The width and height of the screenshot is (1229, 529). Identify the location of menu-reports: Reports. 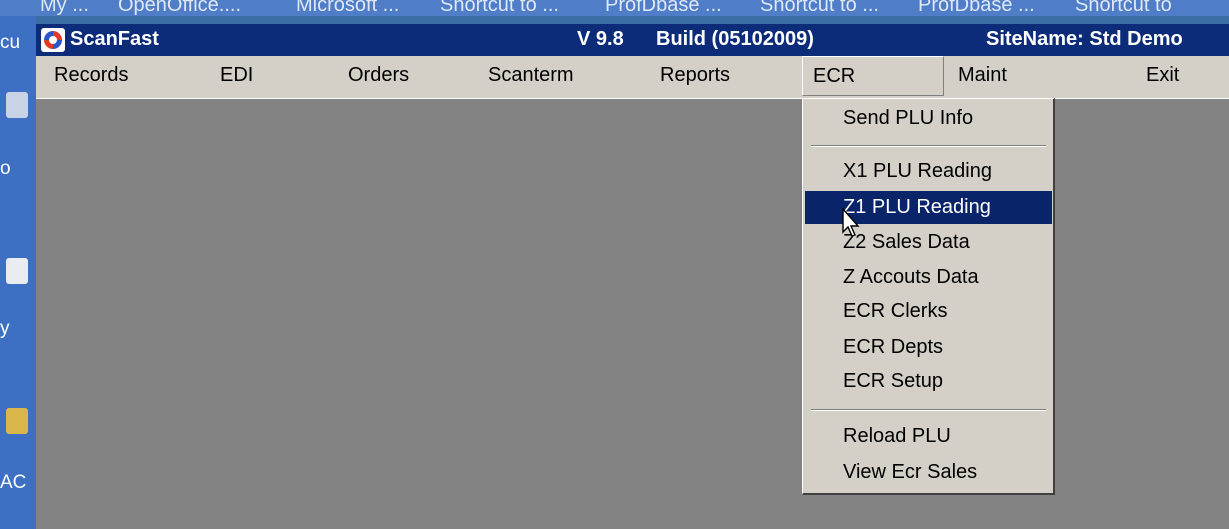
(695, 75).